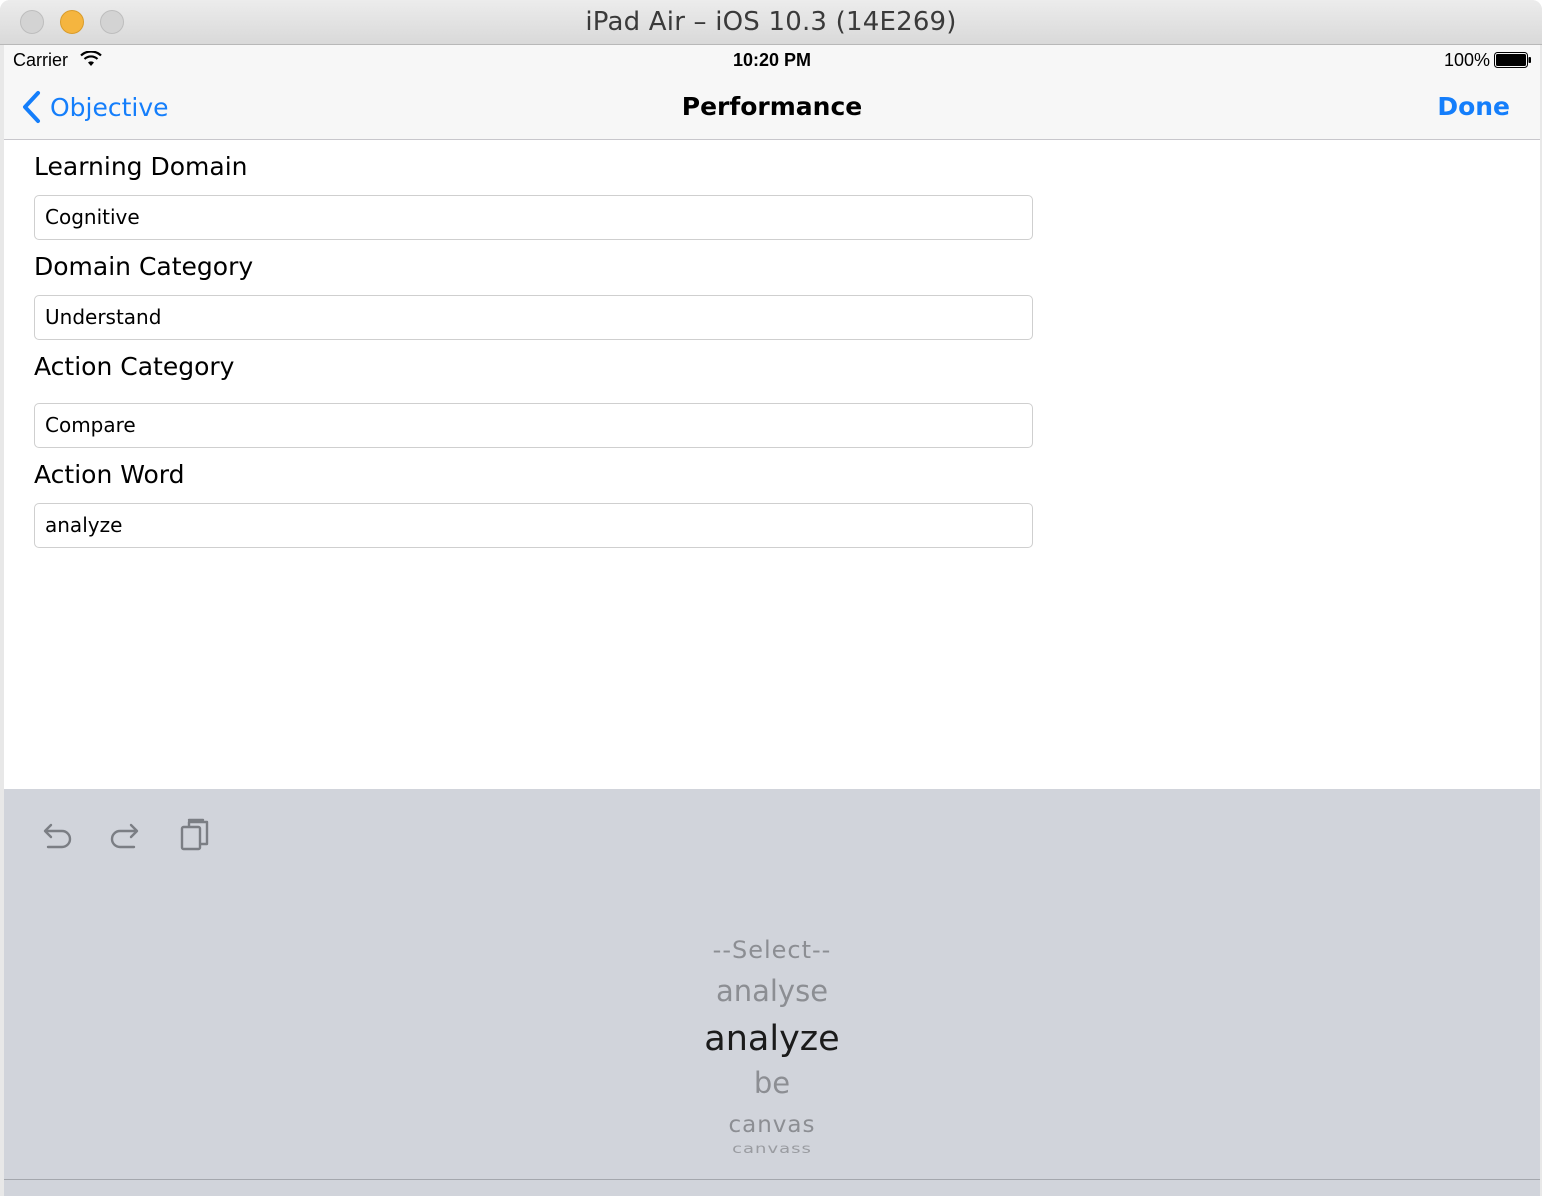 The image size is (1542, 1196). Describe the element at coordinates (141, 166) in the screenshot. I see `learning-domain-label: Learning Domain` at that location.